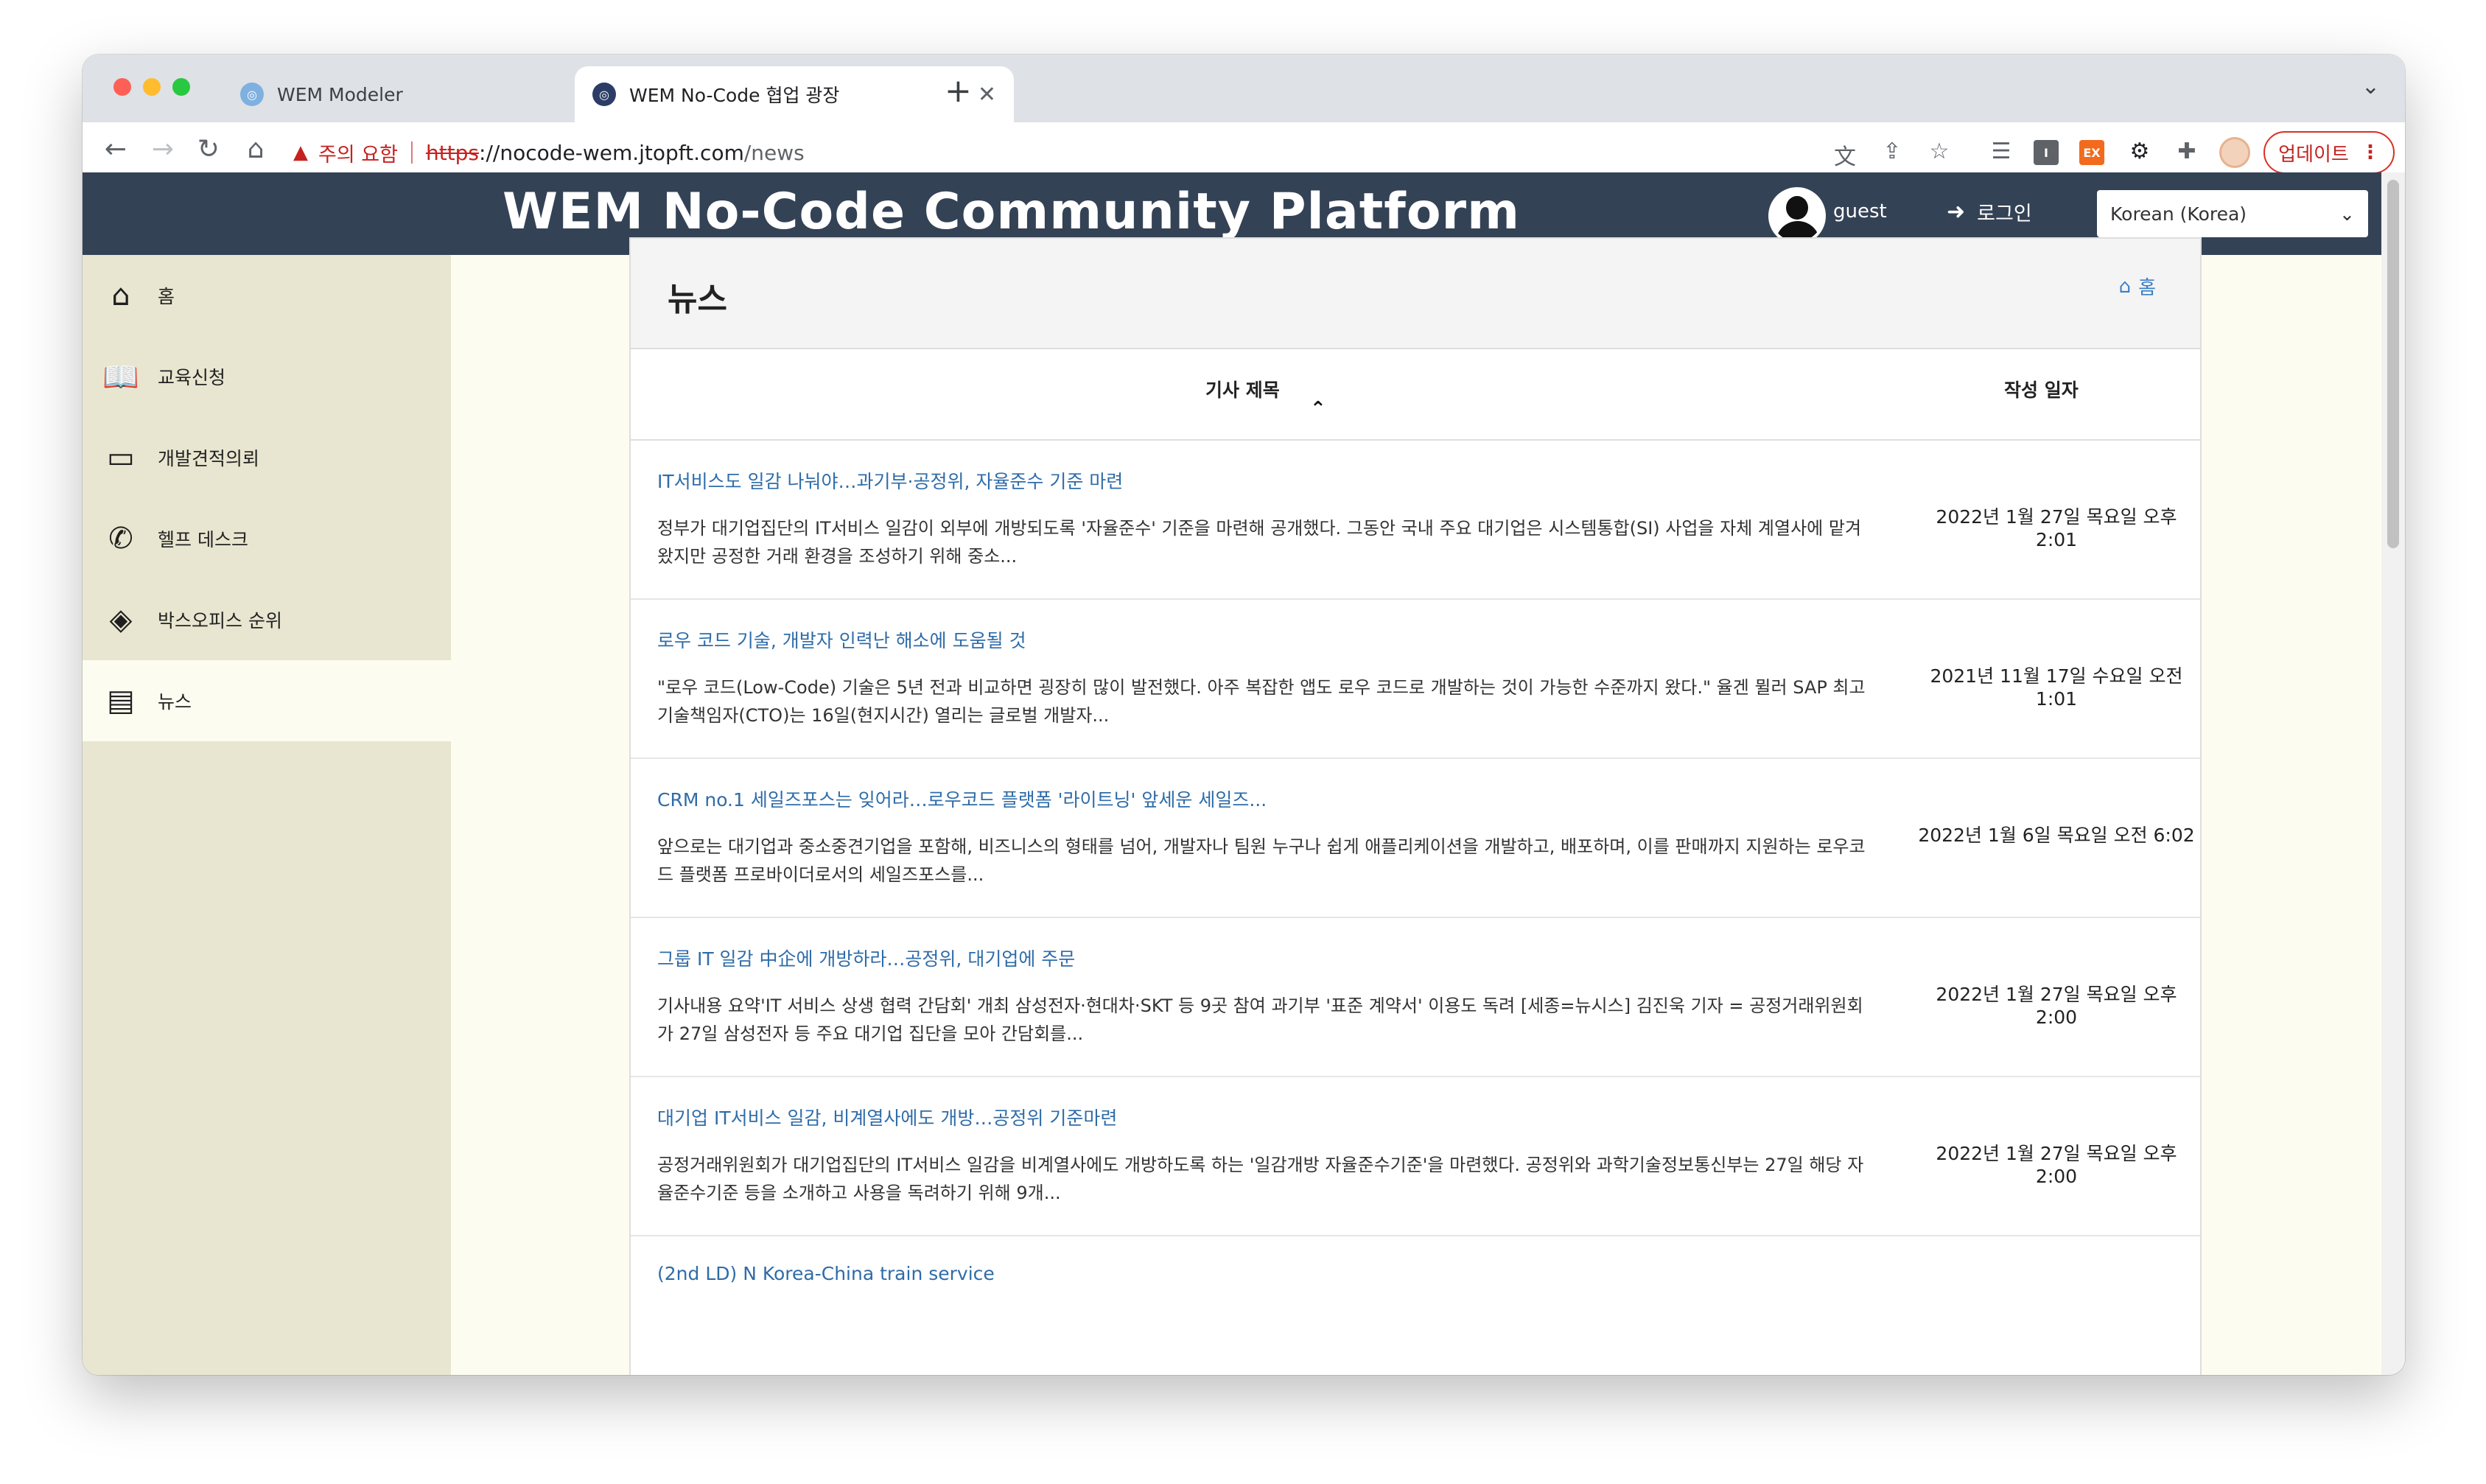 The image size is (2486, 1484). What do you see at coordinates (1318, 409) in the screenshot?
I see `sort-ascending-icon: ⌃` at bounding box center [1318, 409].